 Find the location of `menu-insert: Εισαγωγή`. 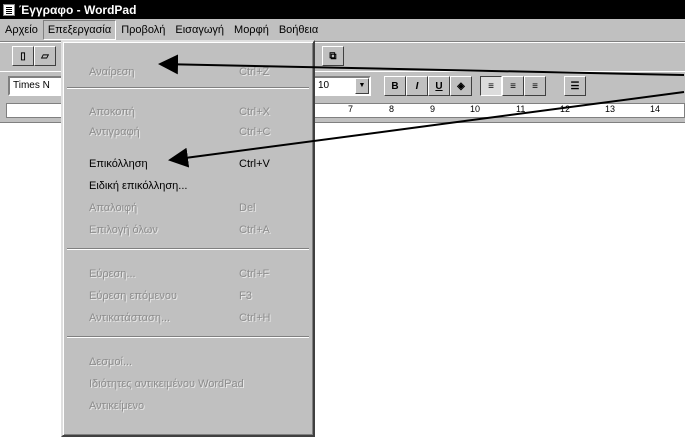

menu-insert: Εισαγωγή is located at coordinates (199, 30).